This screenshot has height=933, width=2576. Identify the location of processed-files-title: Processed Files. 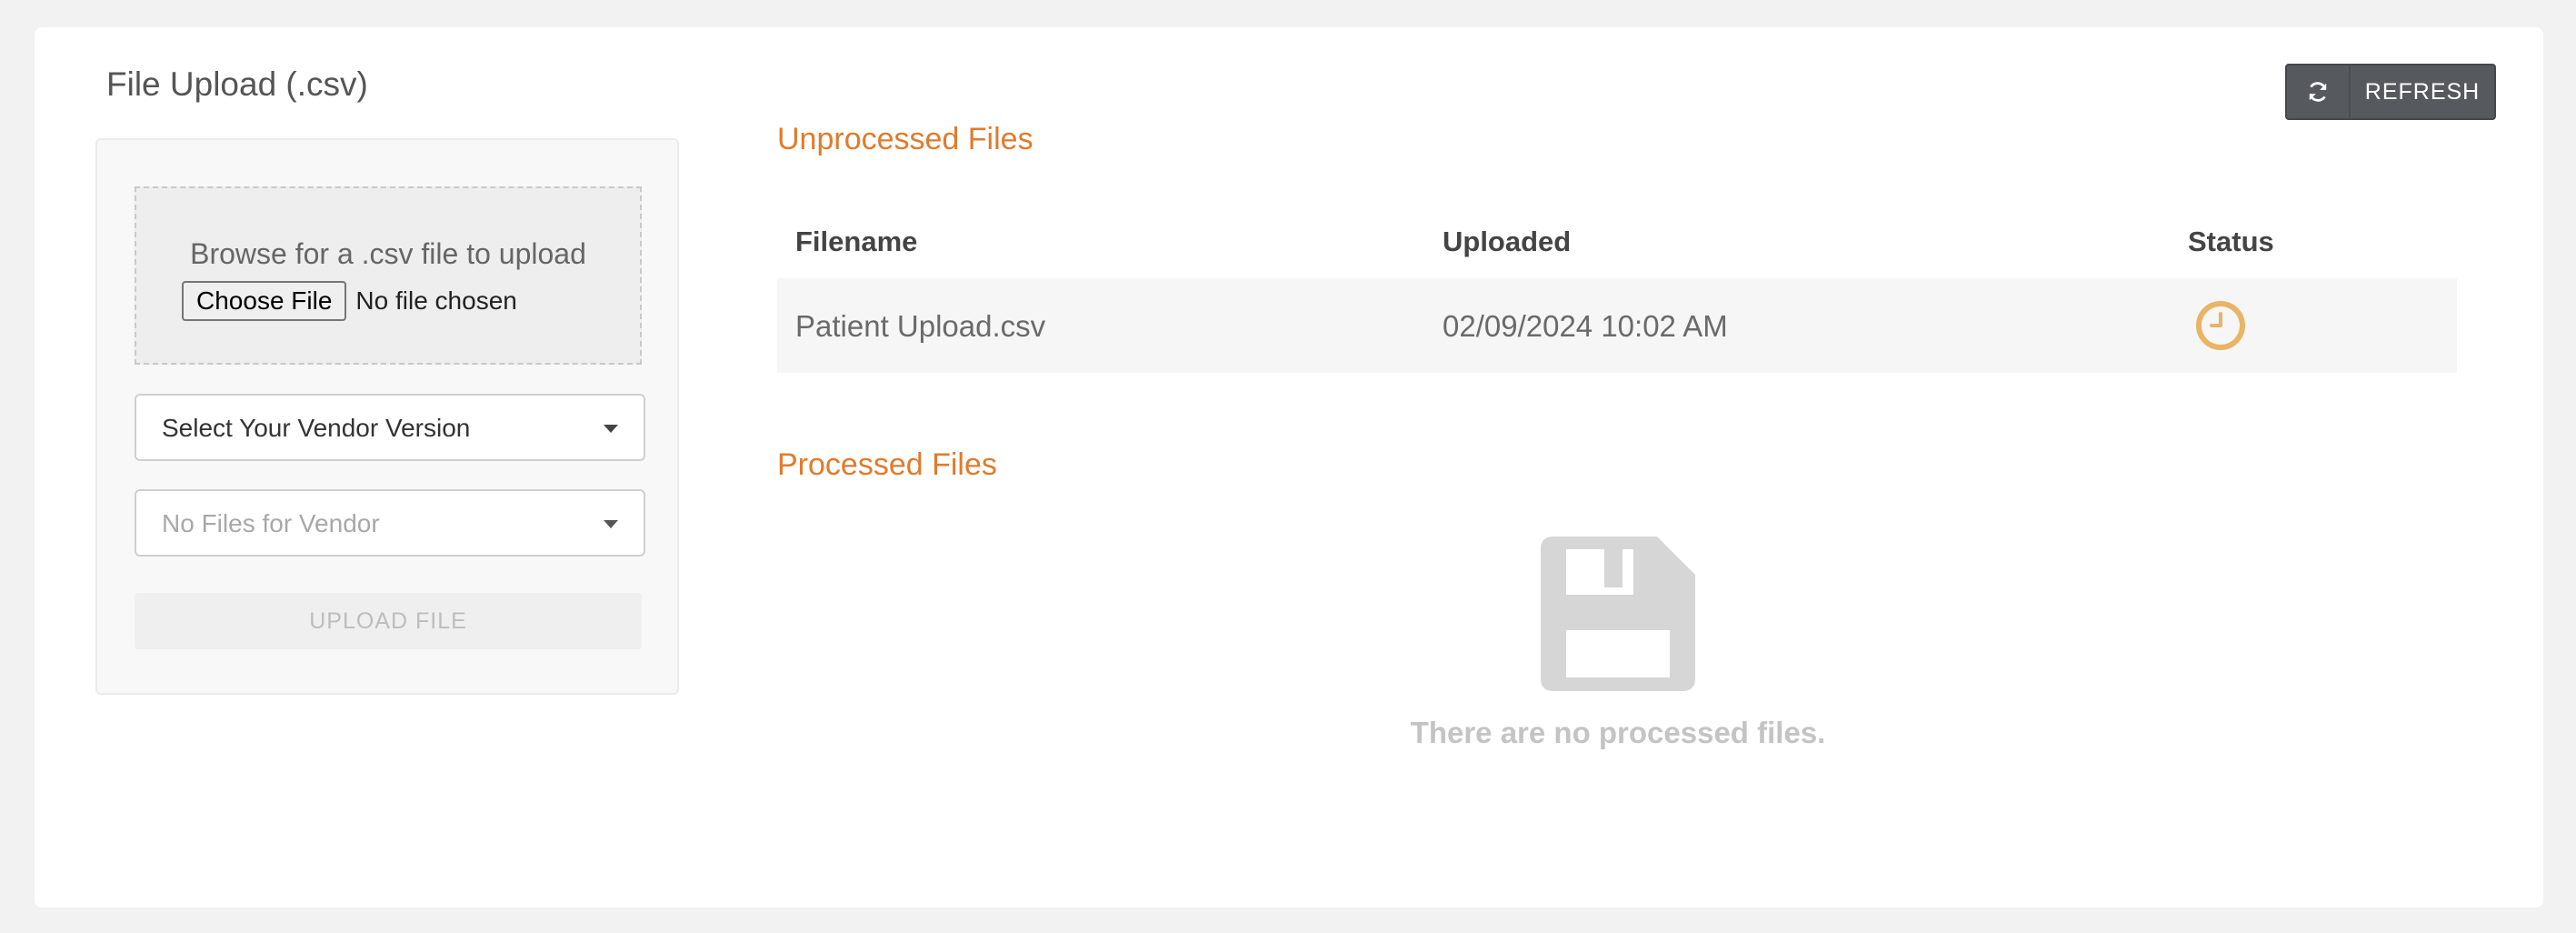
(887, 464).